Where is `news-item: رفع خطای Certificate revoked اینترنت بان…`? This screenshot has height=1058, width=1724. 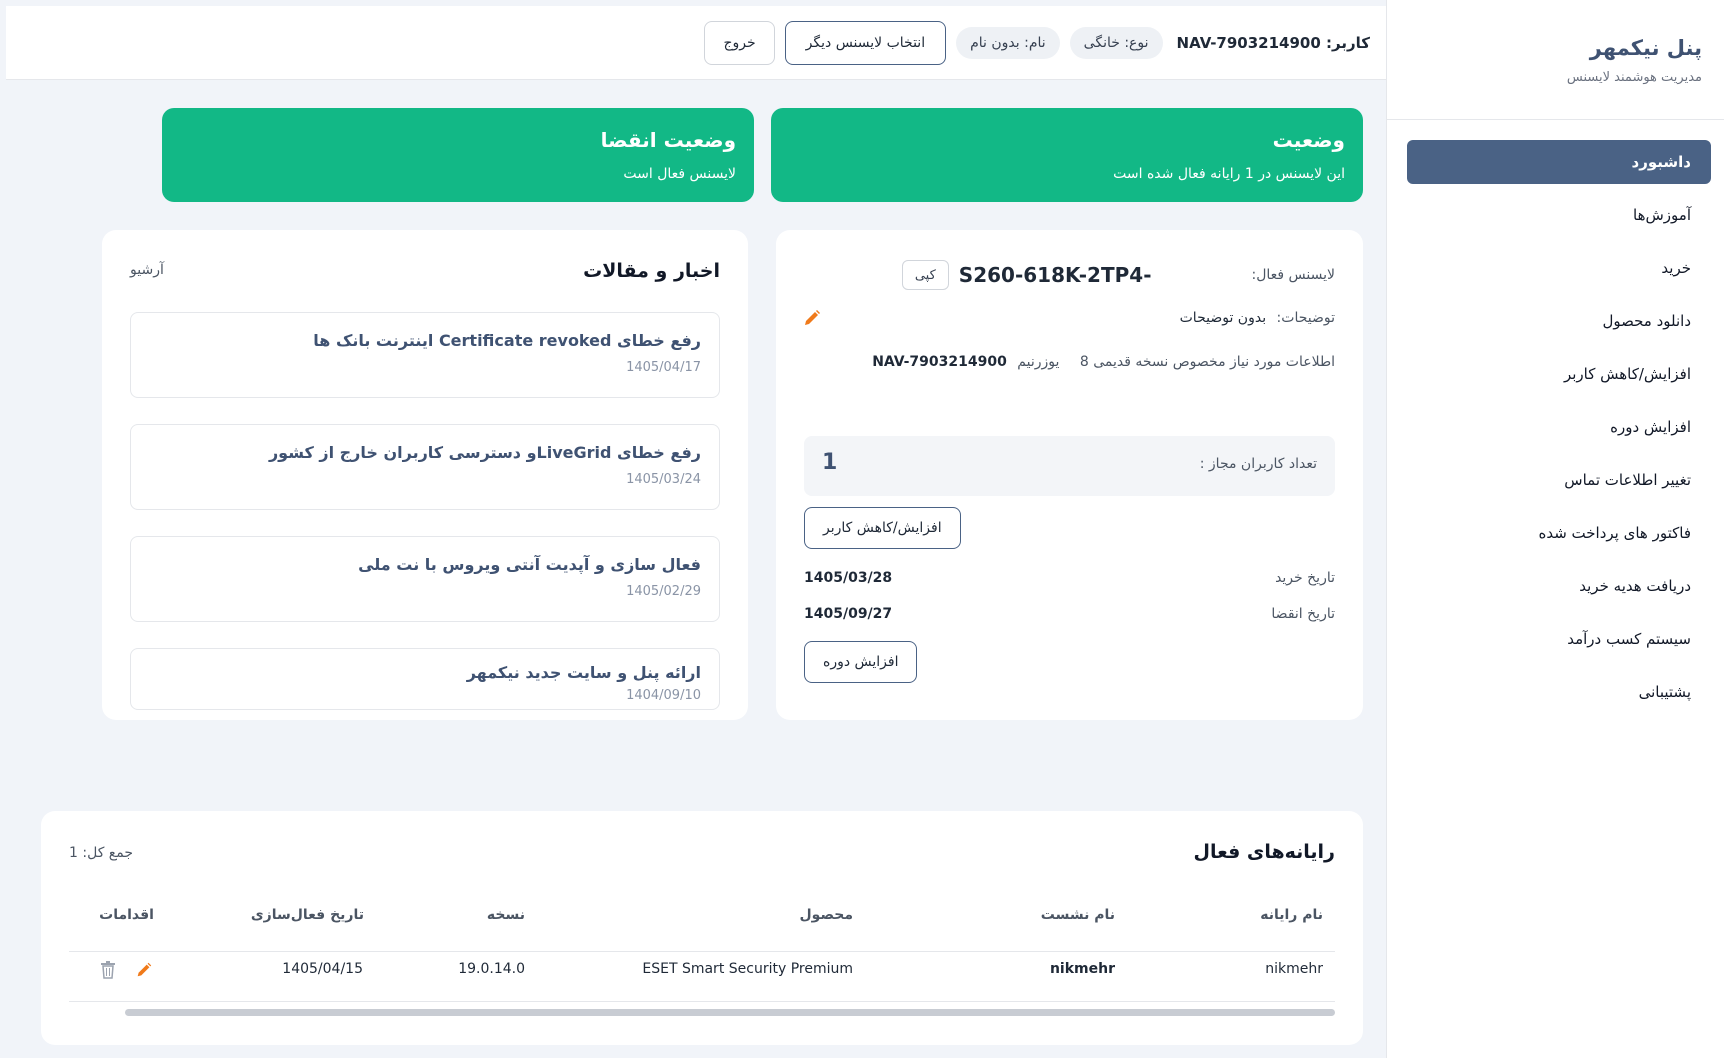
news-item: رفع خطای Certificate revoked اینترنت بان… is located at coordinates (425, 355).